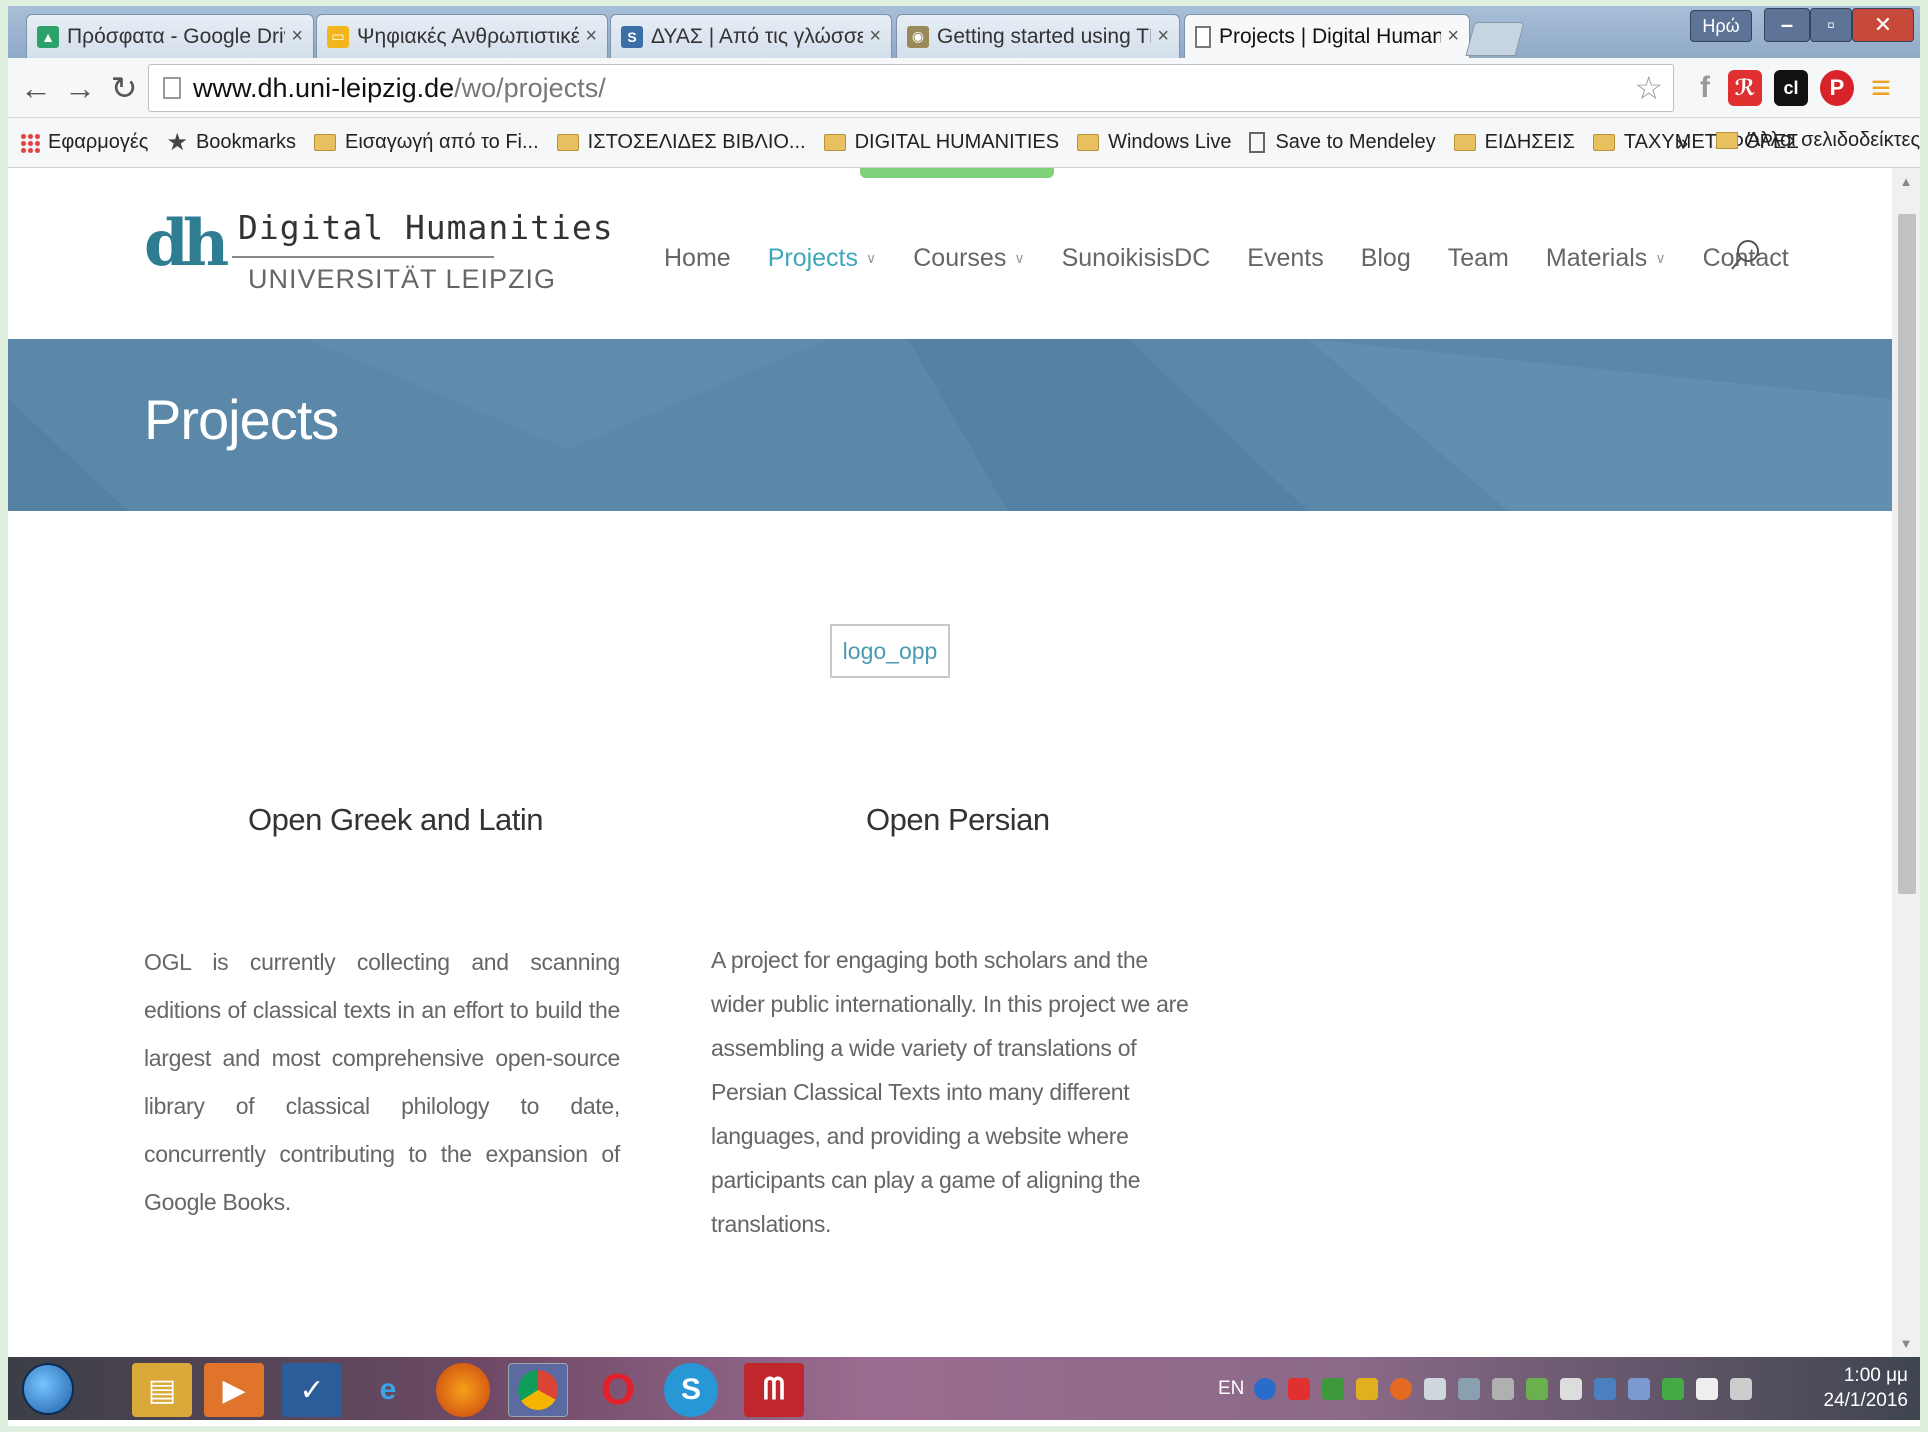 This screenshot has height=1432, width=1928. Describe the element at coordinates (124, 88) in the screenshot. I see `reload-button: ↻` at that location.